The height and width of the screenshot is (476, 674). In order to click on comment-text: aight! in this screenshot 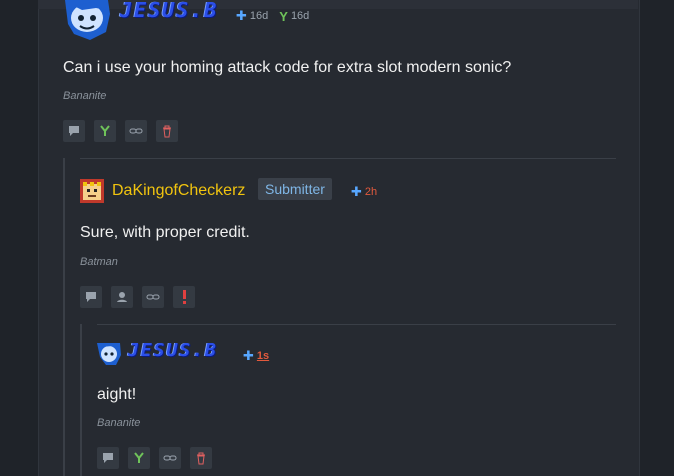, I will do `click(117, 394)`.